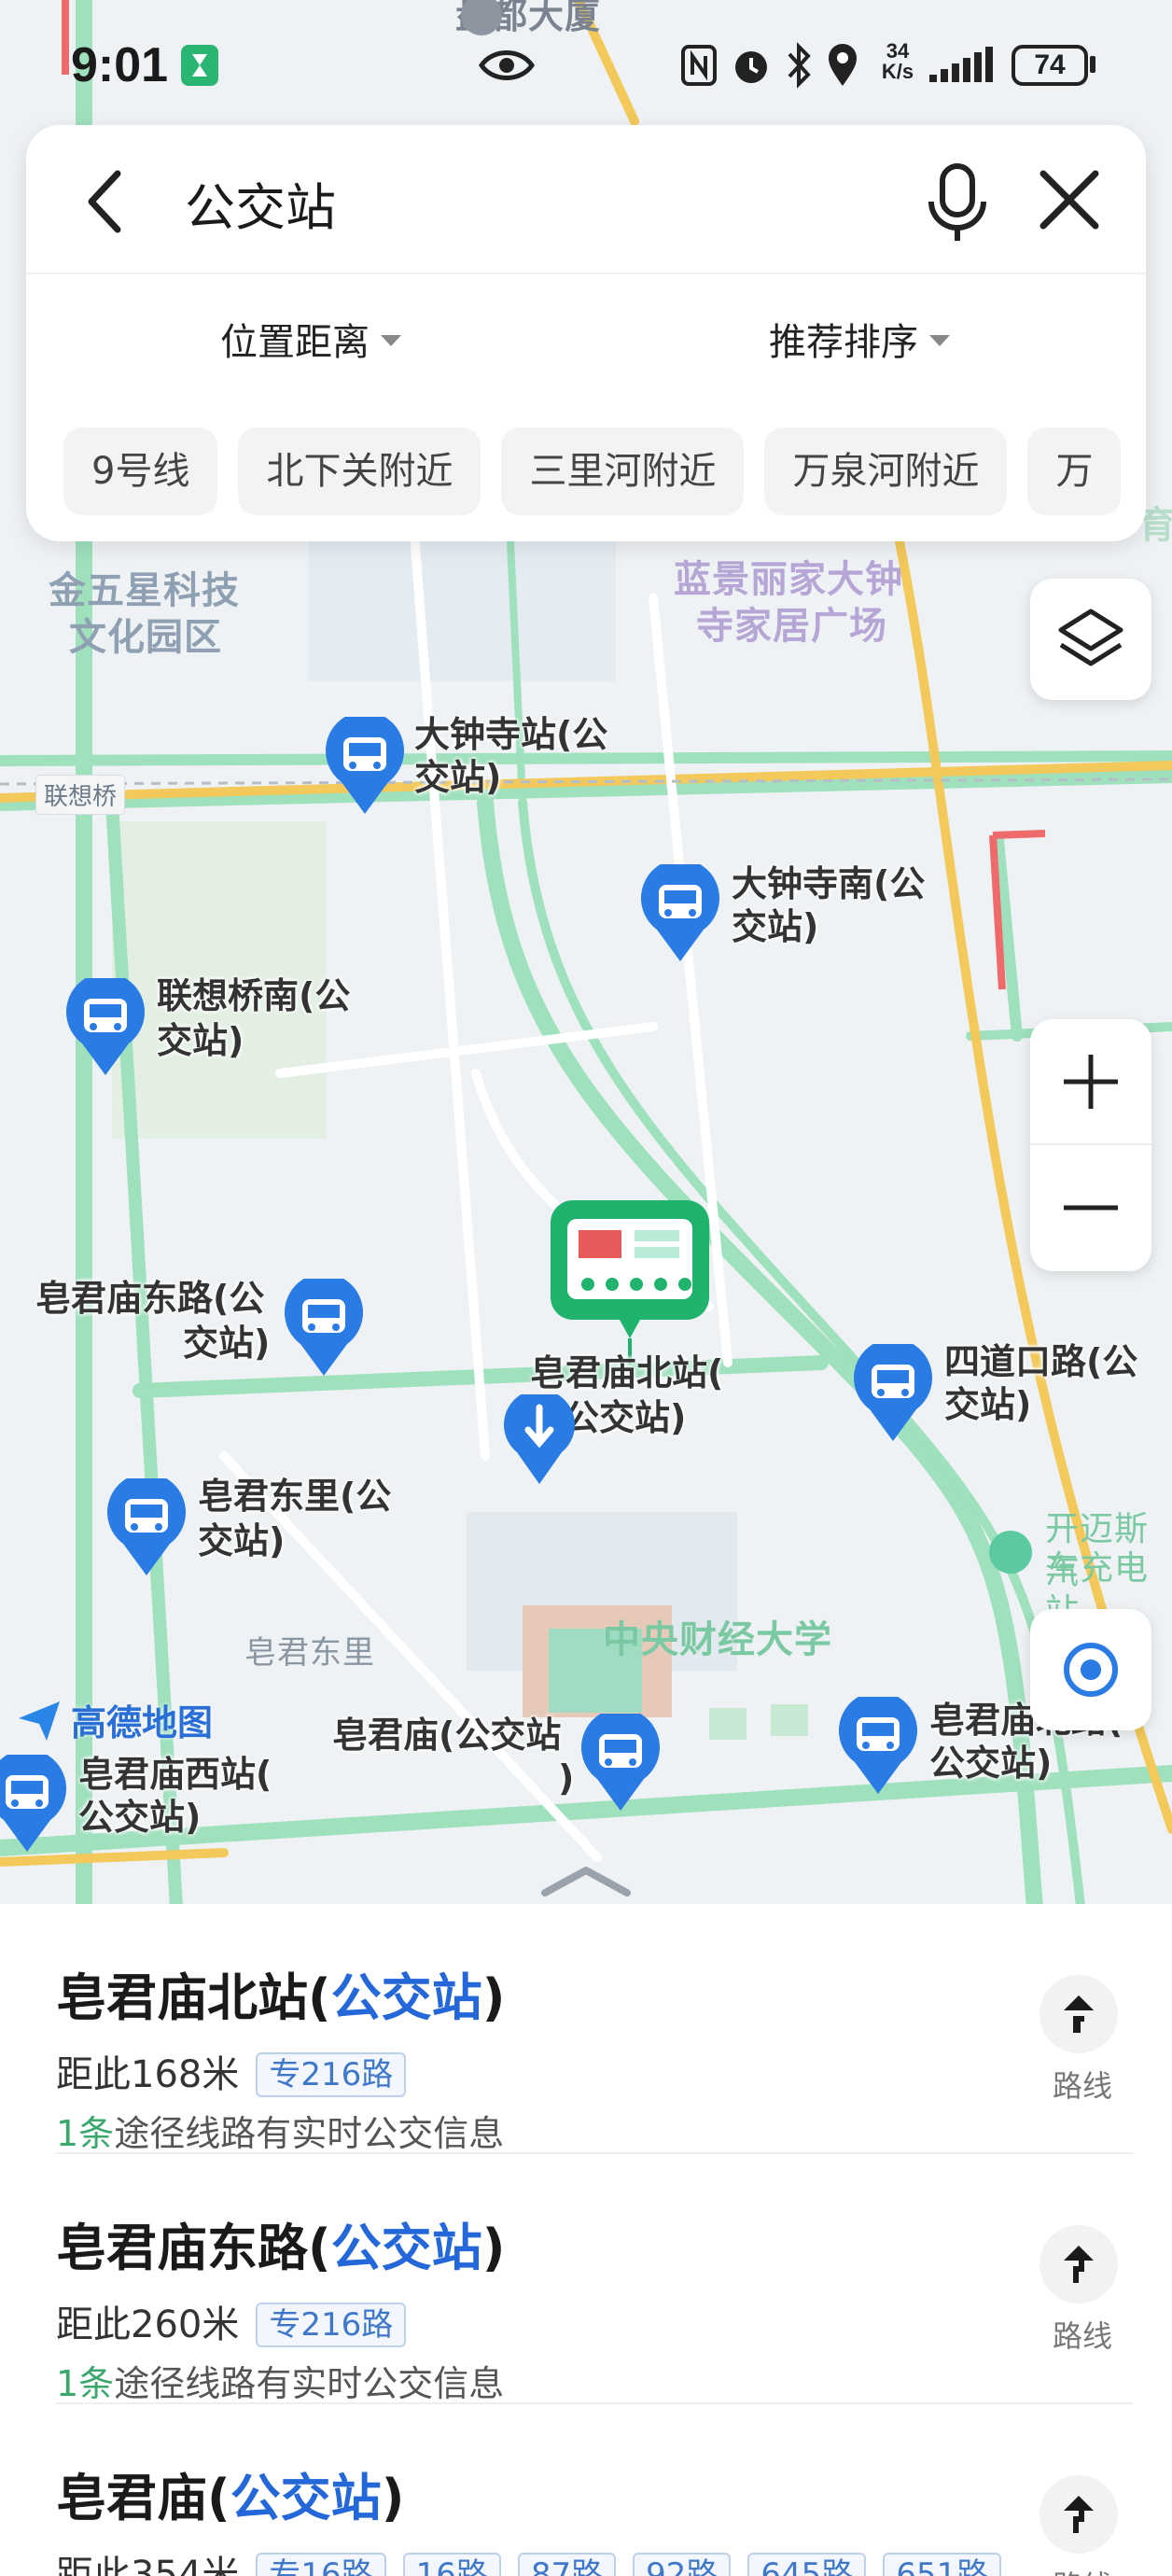 This screenshot has height=2576, width=1172. I want to click on selected-stop-marker, so click(630, 1282).